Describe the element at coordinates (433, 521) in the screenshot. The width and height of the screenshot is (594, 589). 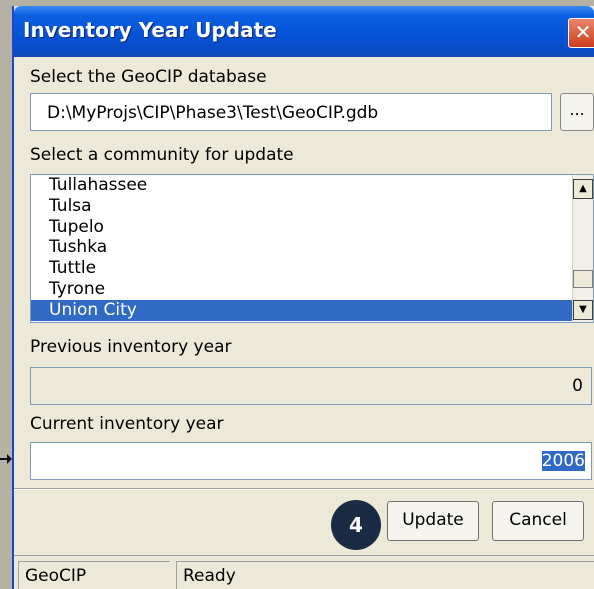
I see `update-button: Update` at that location.